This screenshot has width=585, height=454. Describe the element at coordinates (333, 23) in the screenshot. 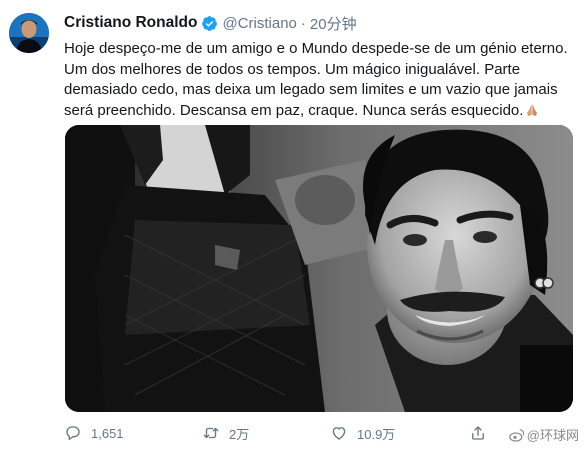

I see `tweet-time: 20分钟` at that location.